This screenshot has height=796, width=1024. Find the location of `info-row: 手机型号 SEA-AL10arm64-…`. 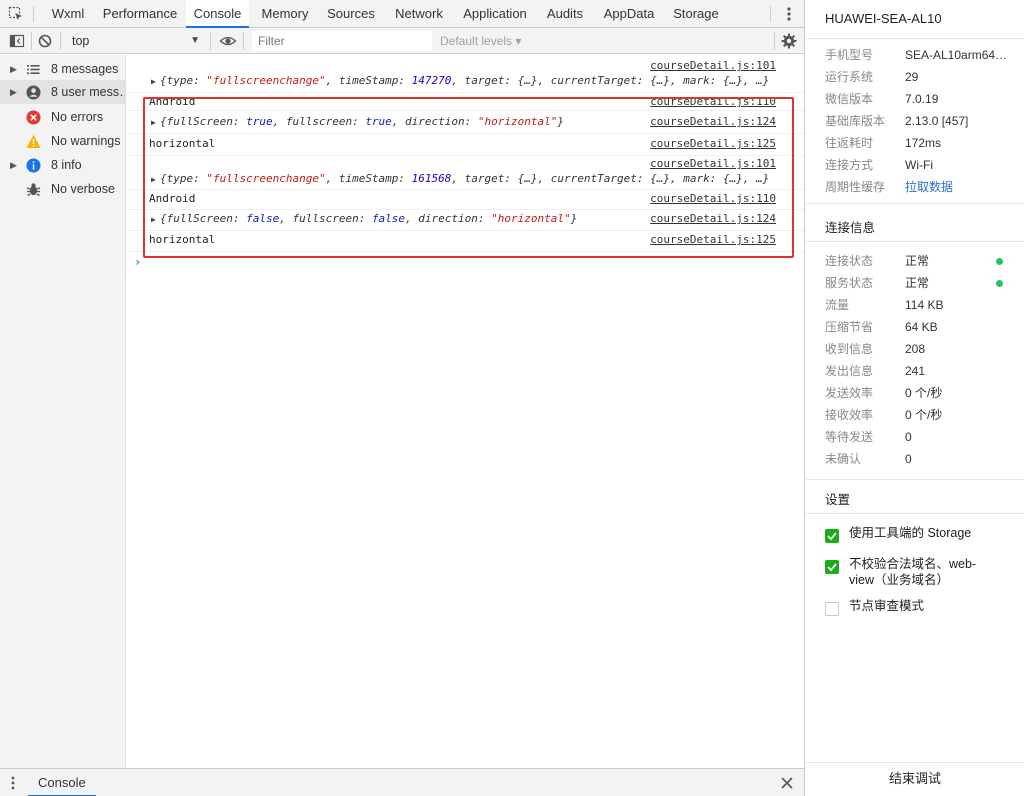

info-row: 手机型号 SEA-AL10arm64-… is located at coordinates (920, 55).